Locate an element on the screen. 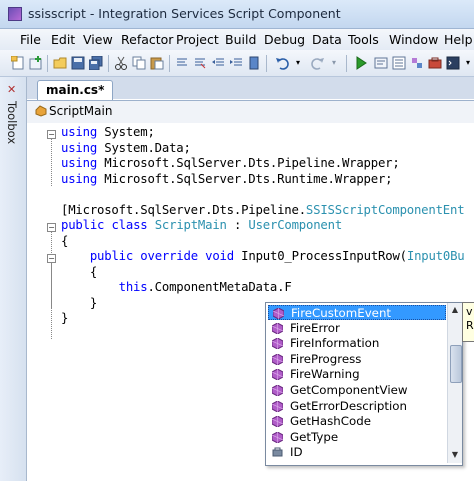  completion-item: FireProgress is located at coordinates (357, 359).